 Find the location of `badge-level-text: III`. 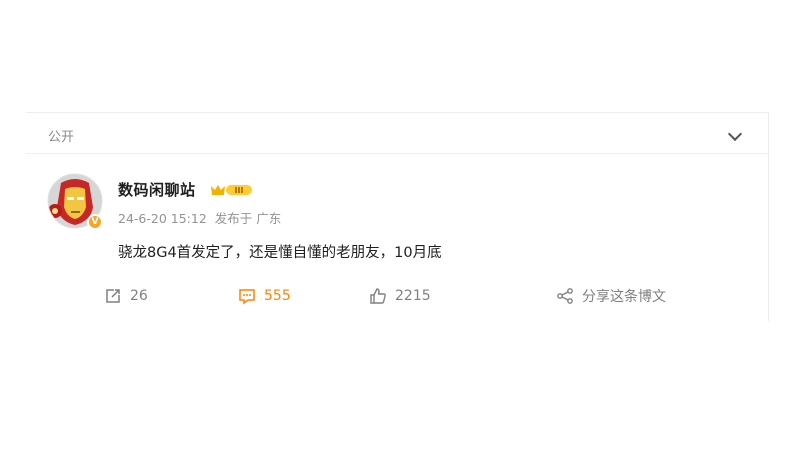

badge-level-text: III is located at coordinates (239, 190).